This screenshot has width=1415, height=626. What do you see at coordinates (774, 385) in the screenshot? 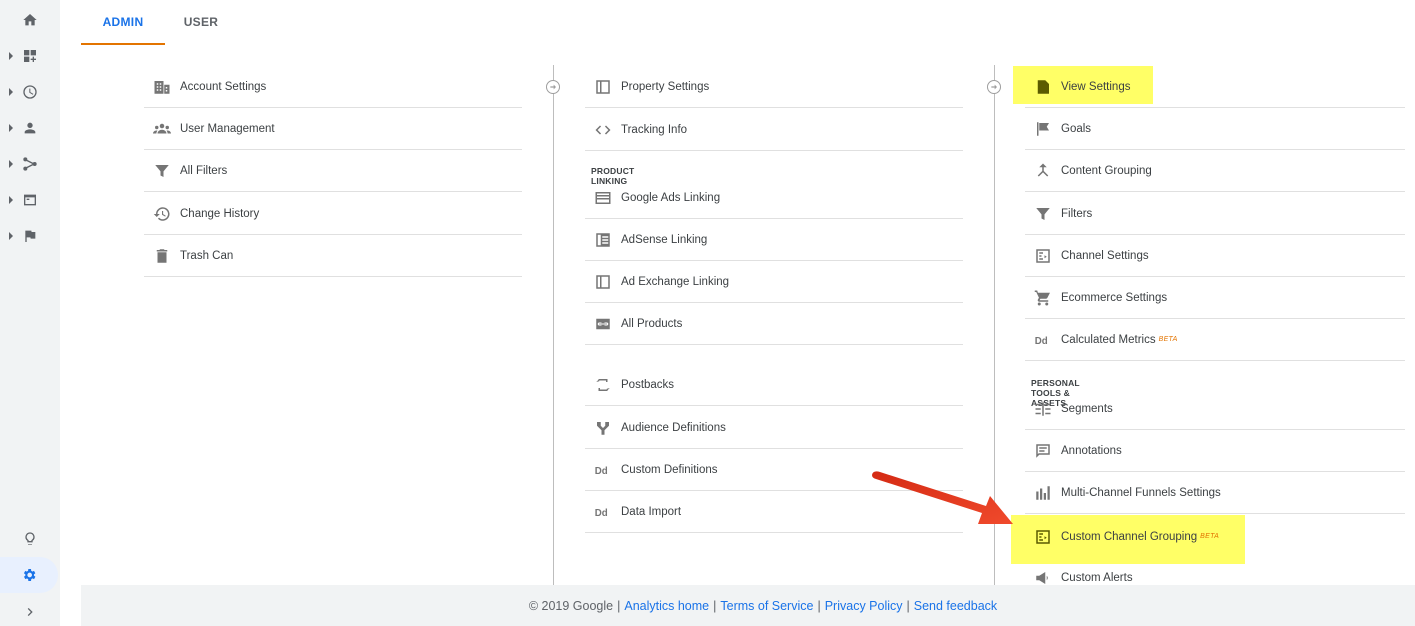
I see `postbacks-item: Postbacks` at bounding box center [774, 385].